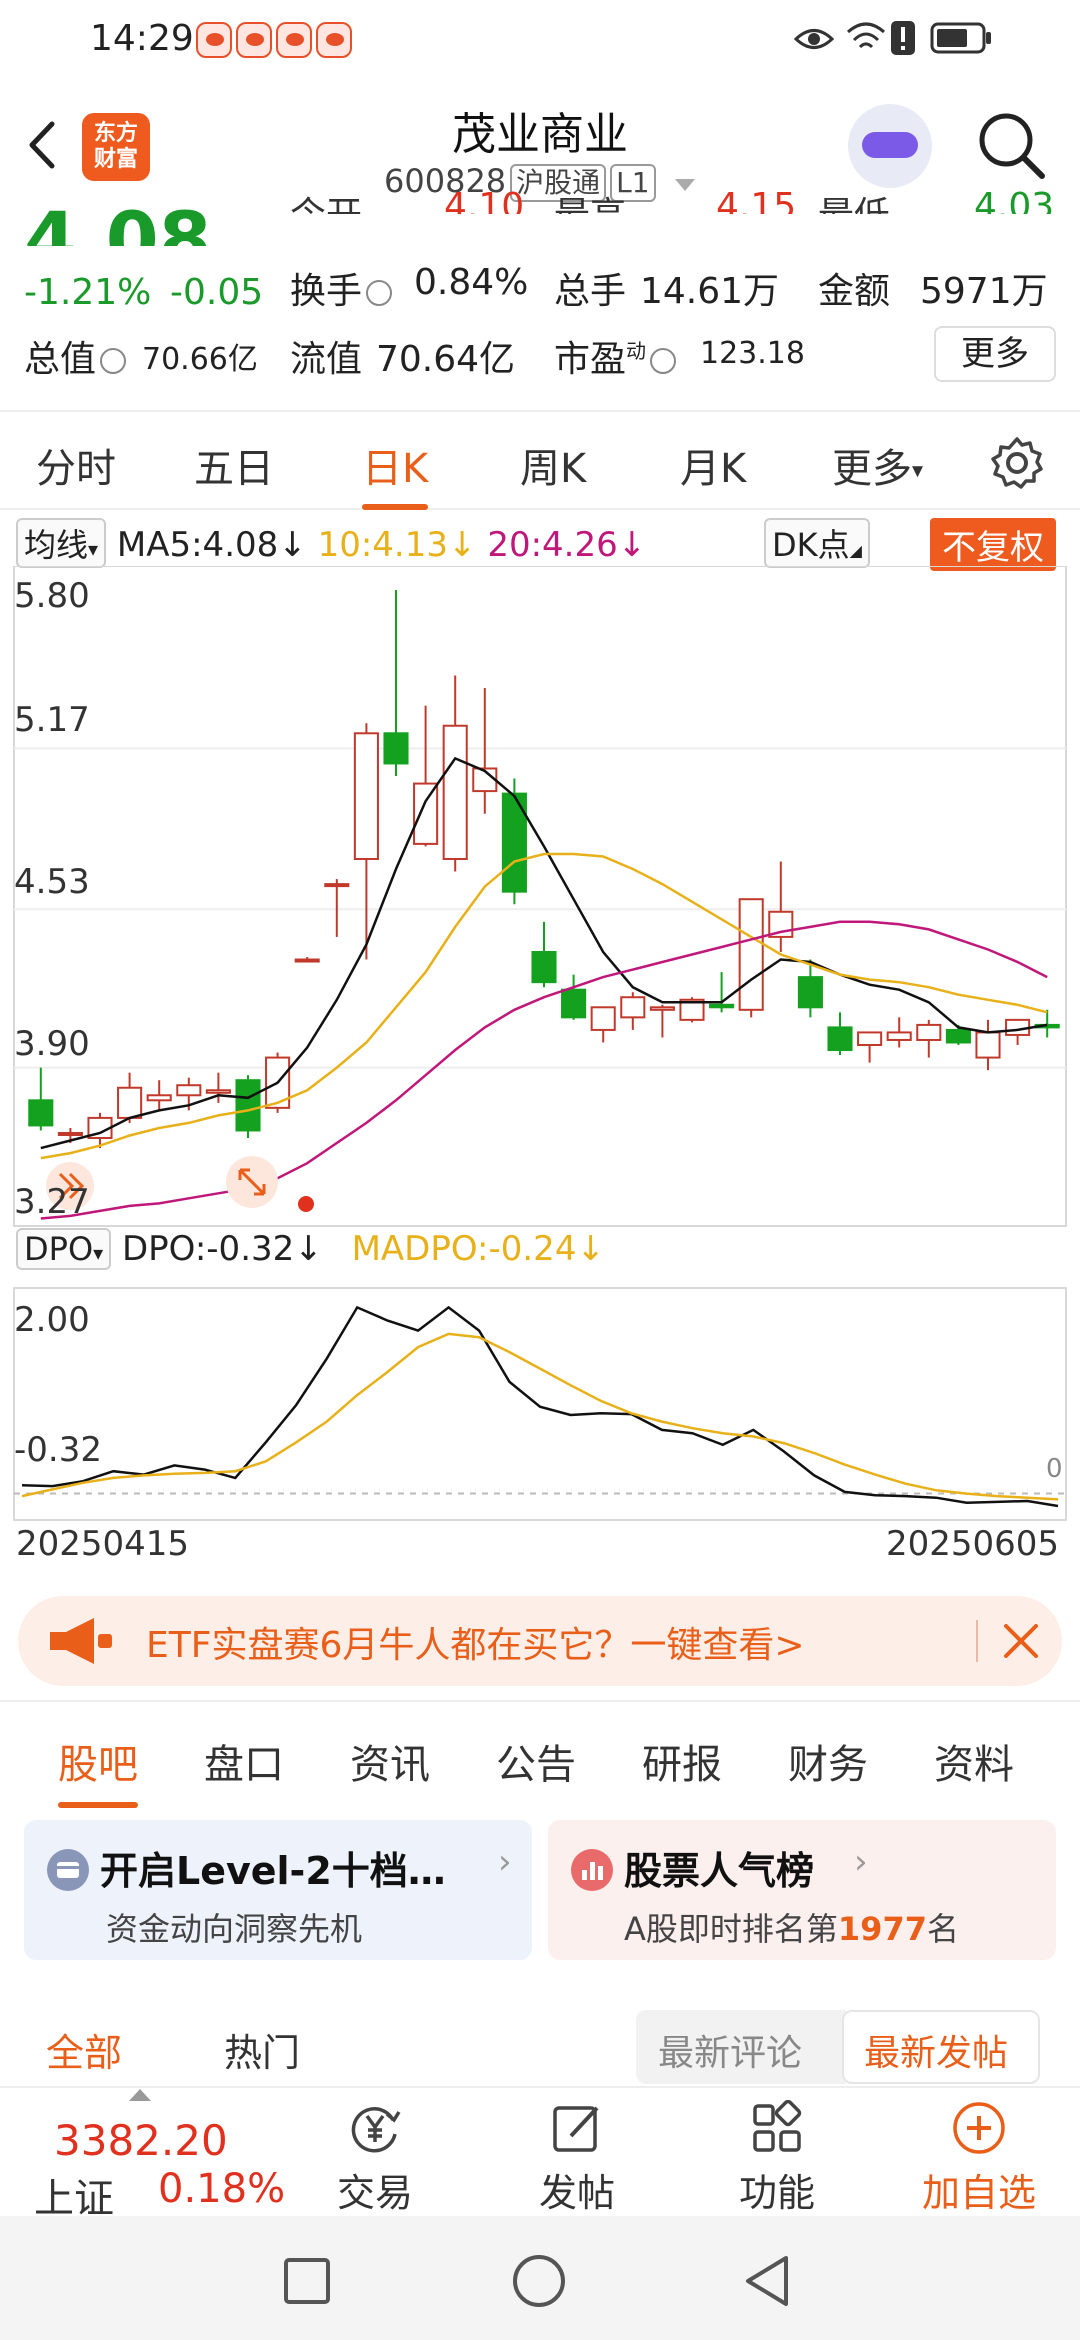 Image resolution: width=1080 pixels, height=2340 pixels. I want to click on stock-code-row: 600828 沪股通 L1, so click(540, 182).